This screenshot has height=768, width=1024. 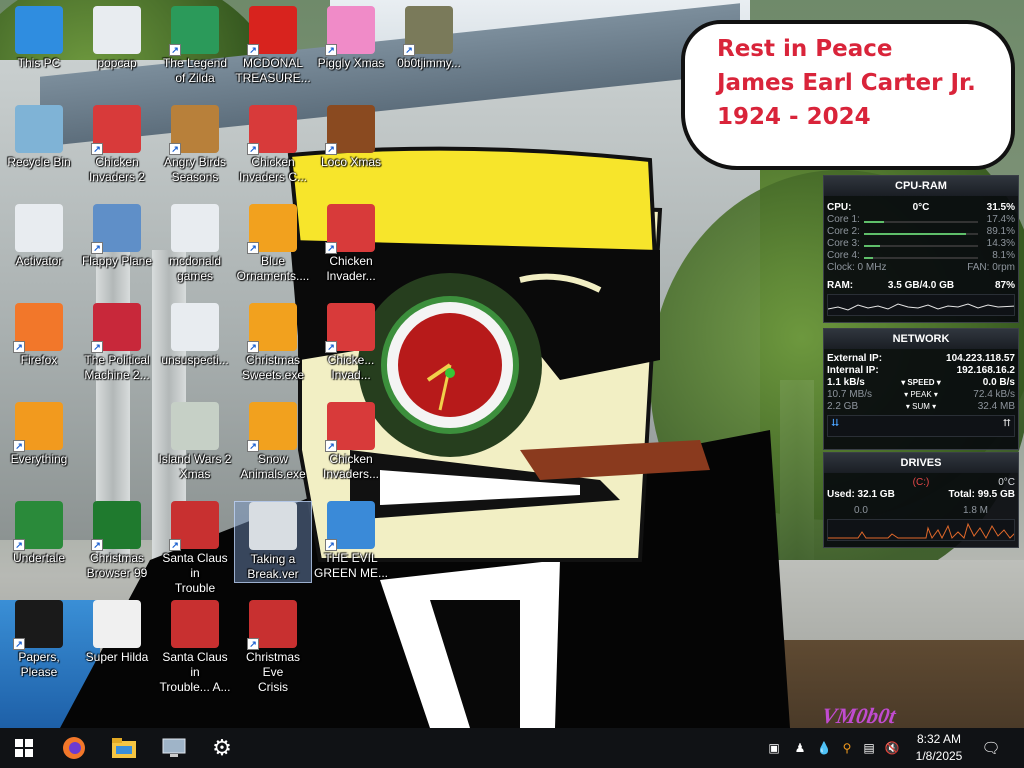 What do you see at coordinates (117, 38) in the screenshot?
I see `desktop-icon: popcap` at bounding box center [117, 38].